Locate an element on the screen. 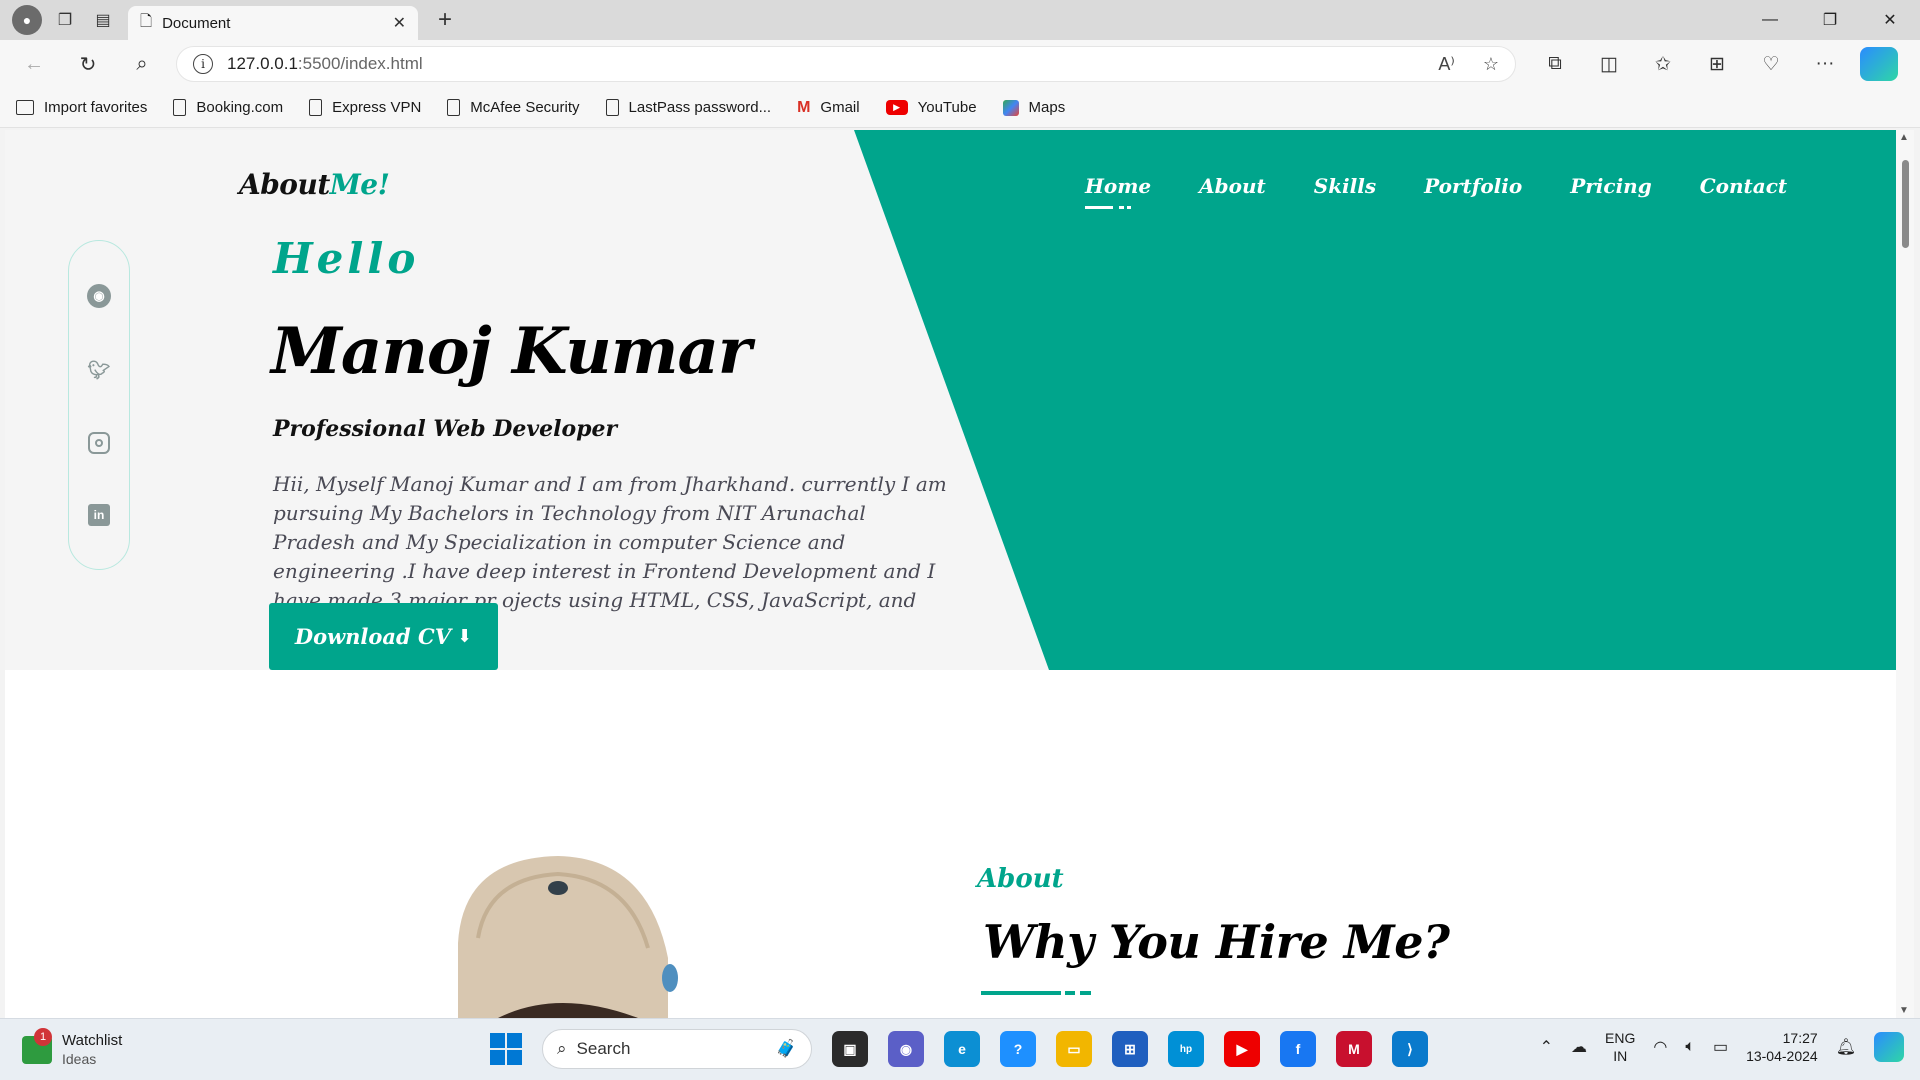 The image size is (1920, 1080). twitter-icon: 🐦︎ is located at coordinates (99, 370).